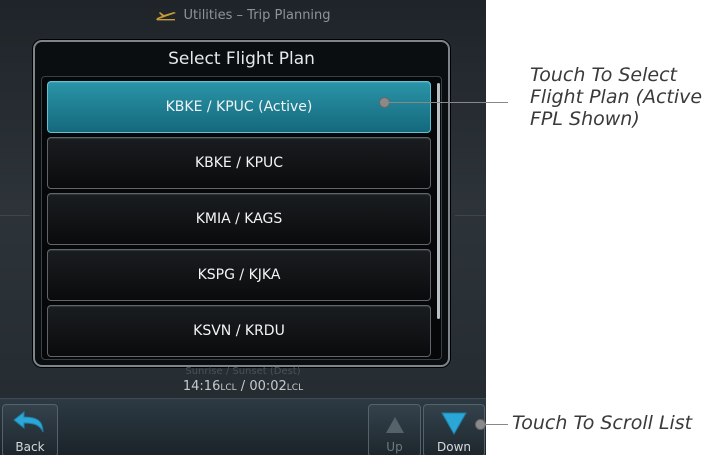 Image resolution: width=705 pixels, height=455 pixels. I want to click on flight-plan-row: KSPG / KJKA, so click(239, 275).